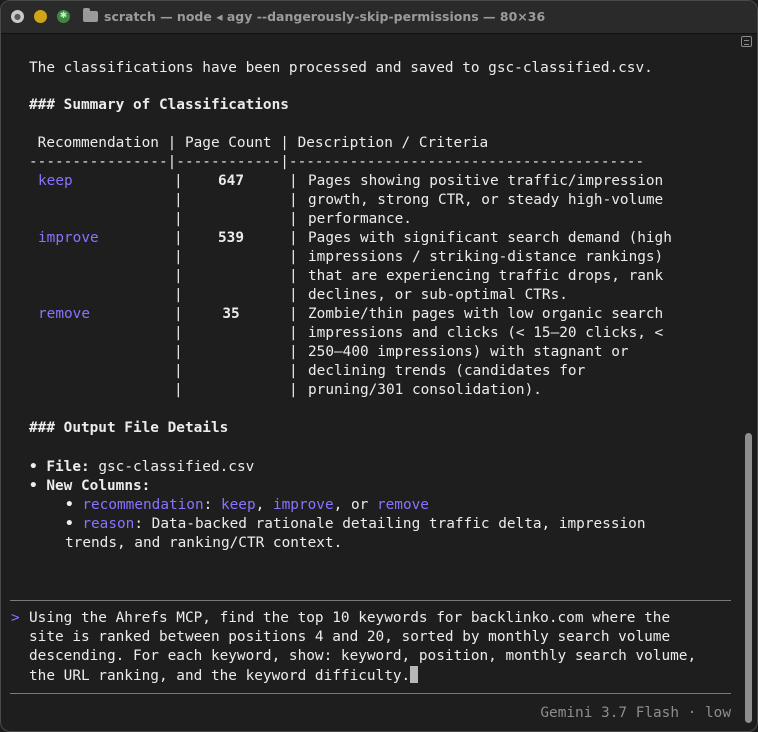 Image resolution: width=758 pixels, height=732 pixels. I want to click on page-count: 647, so click(231, 181).